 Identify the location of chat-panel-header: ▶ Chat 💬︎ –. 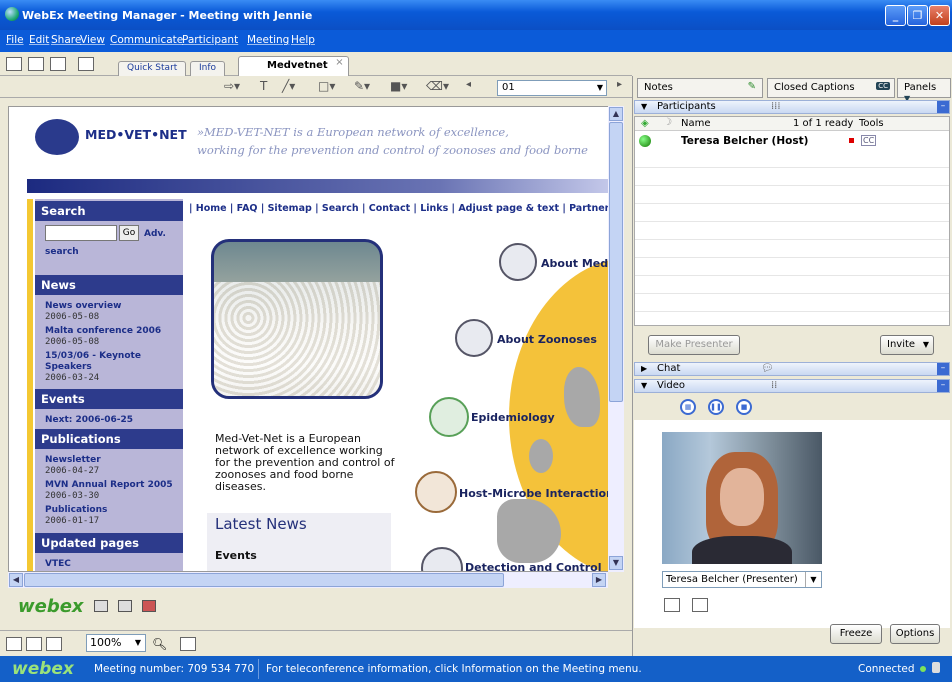
(792, 369).